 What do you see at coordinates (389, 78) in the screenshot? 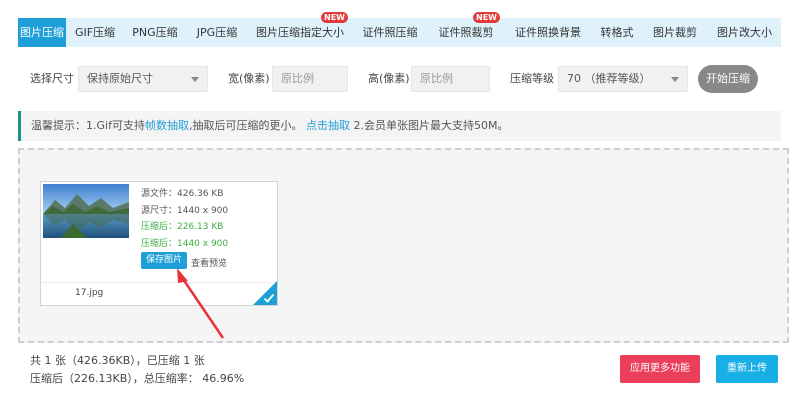
I see `height-label: 高(像素)` at bounding box center [389, 78].